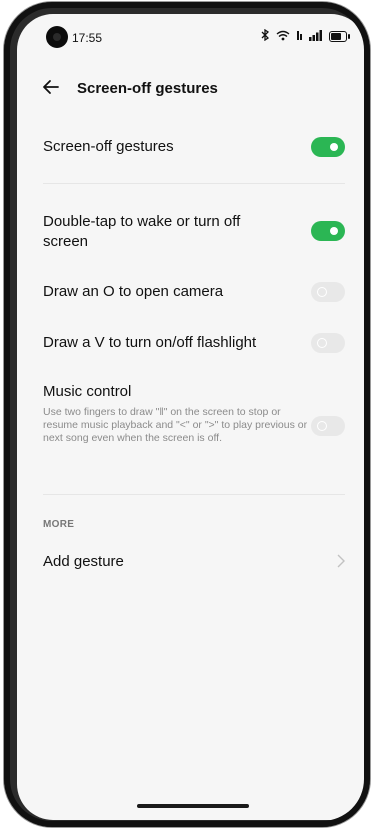 This screenshot has width=376, height=831. What do you see at coordinates (328, 343) in the screenshot?
I see `draw-v-toggle` at bounding box center [328, 343].